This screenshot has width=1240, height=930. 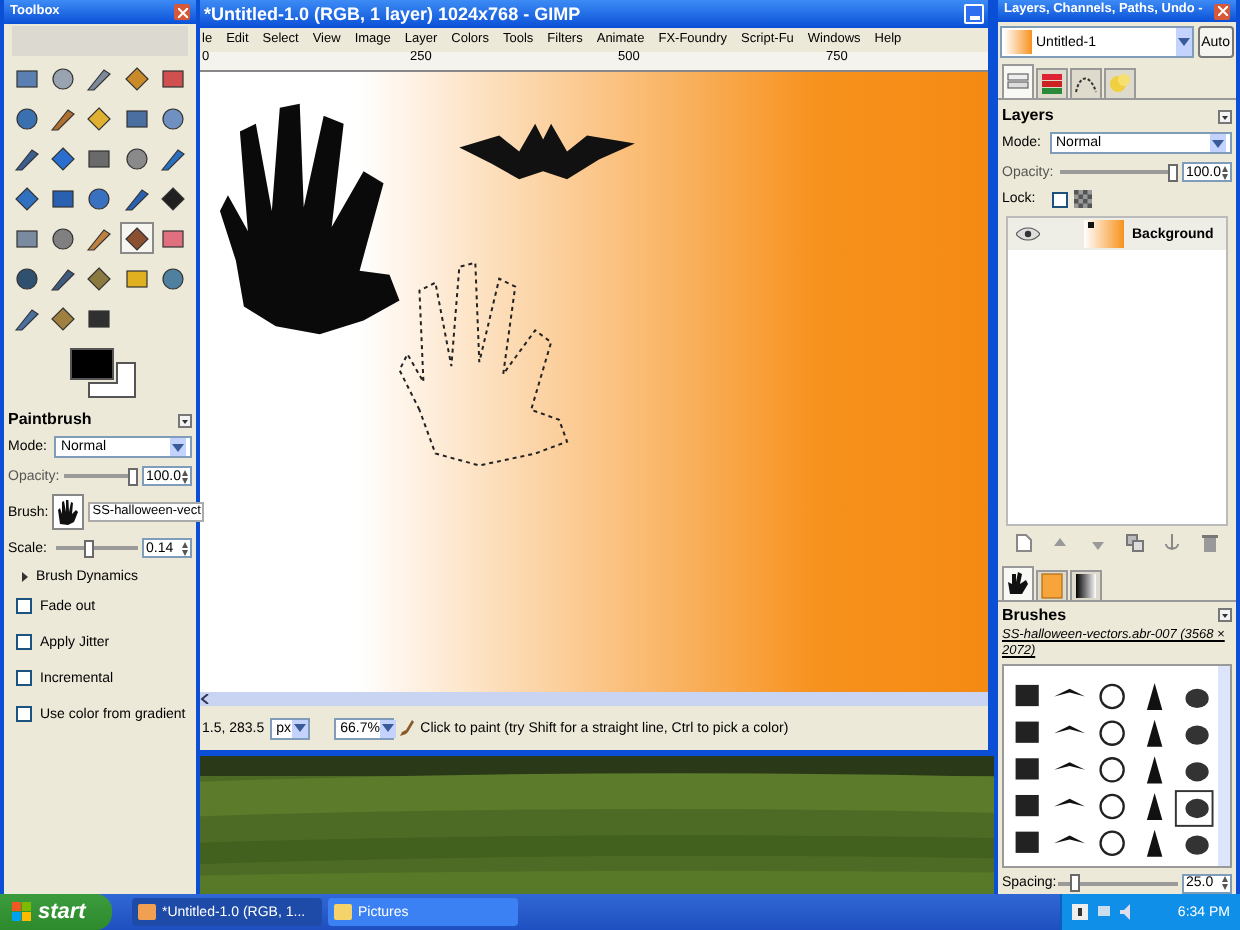 I want to click on speaker-icon, so click(x=1128, y=912).